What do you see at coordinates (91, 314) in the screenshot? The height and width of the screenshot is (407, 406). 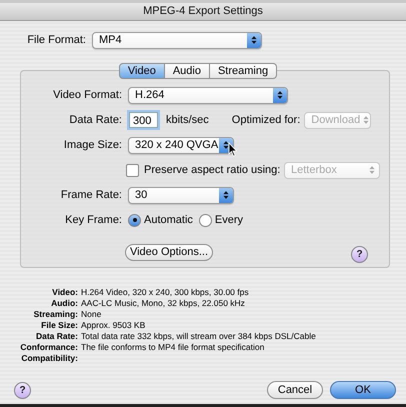 I see `summary-value: None` at bounding box center [91, 314].